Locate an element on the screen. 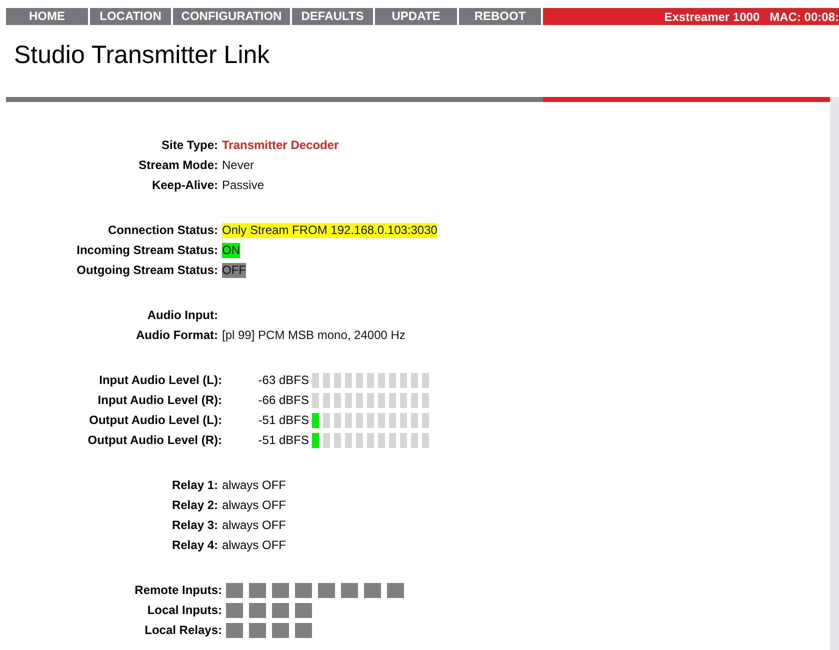 Image resolution: width=839 pixels, height=650 pixels. field-label: Site Type: is located at coordinates (189, 145).